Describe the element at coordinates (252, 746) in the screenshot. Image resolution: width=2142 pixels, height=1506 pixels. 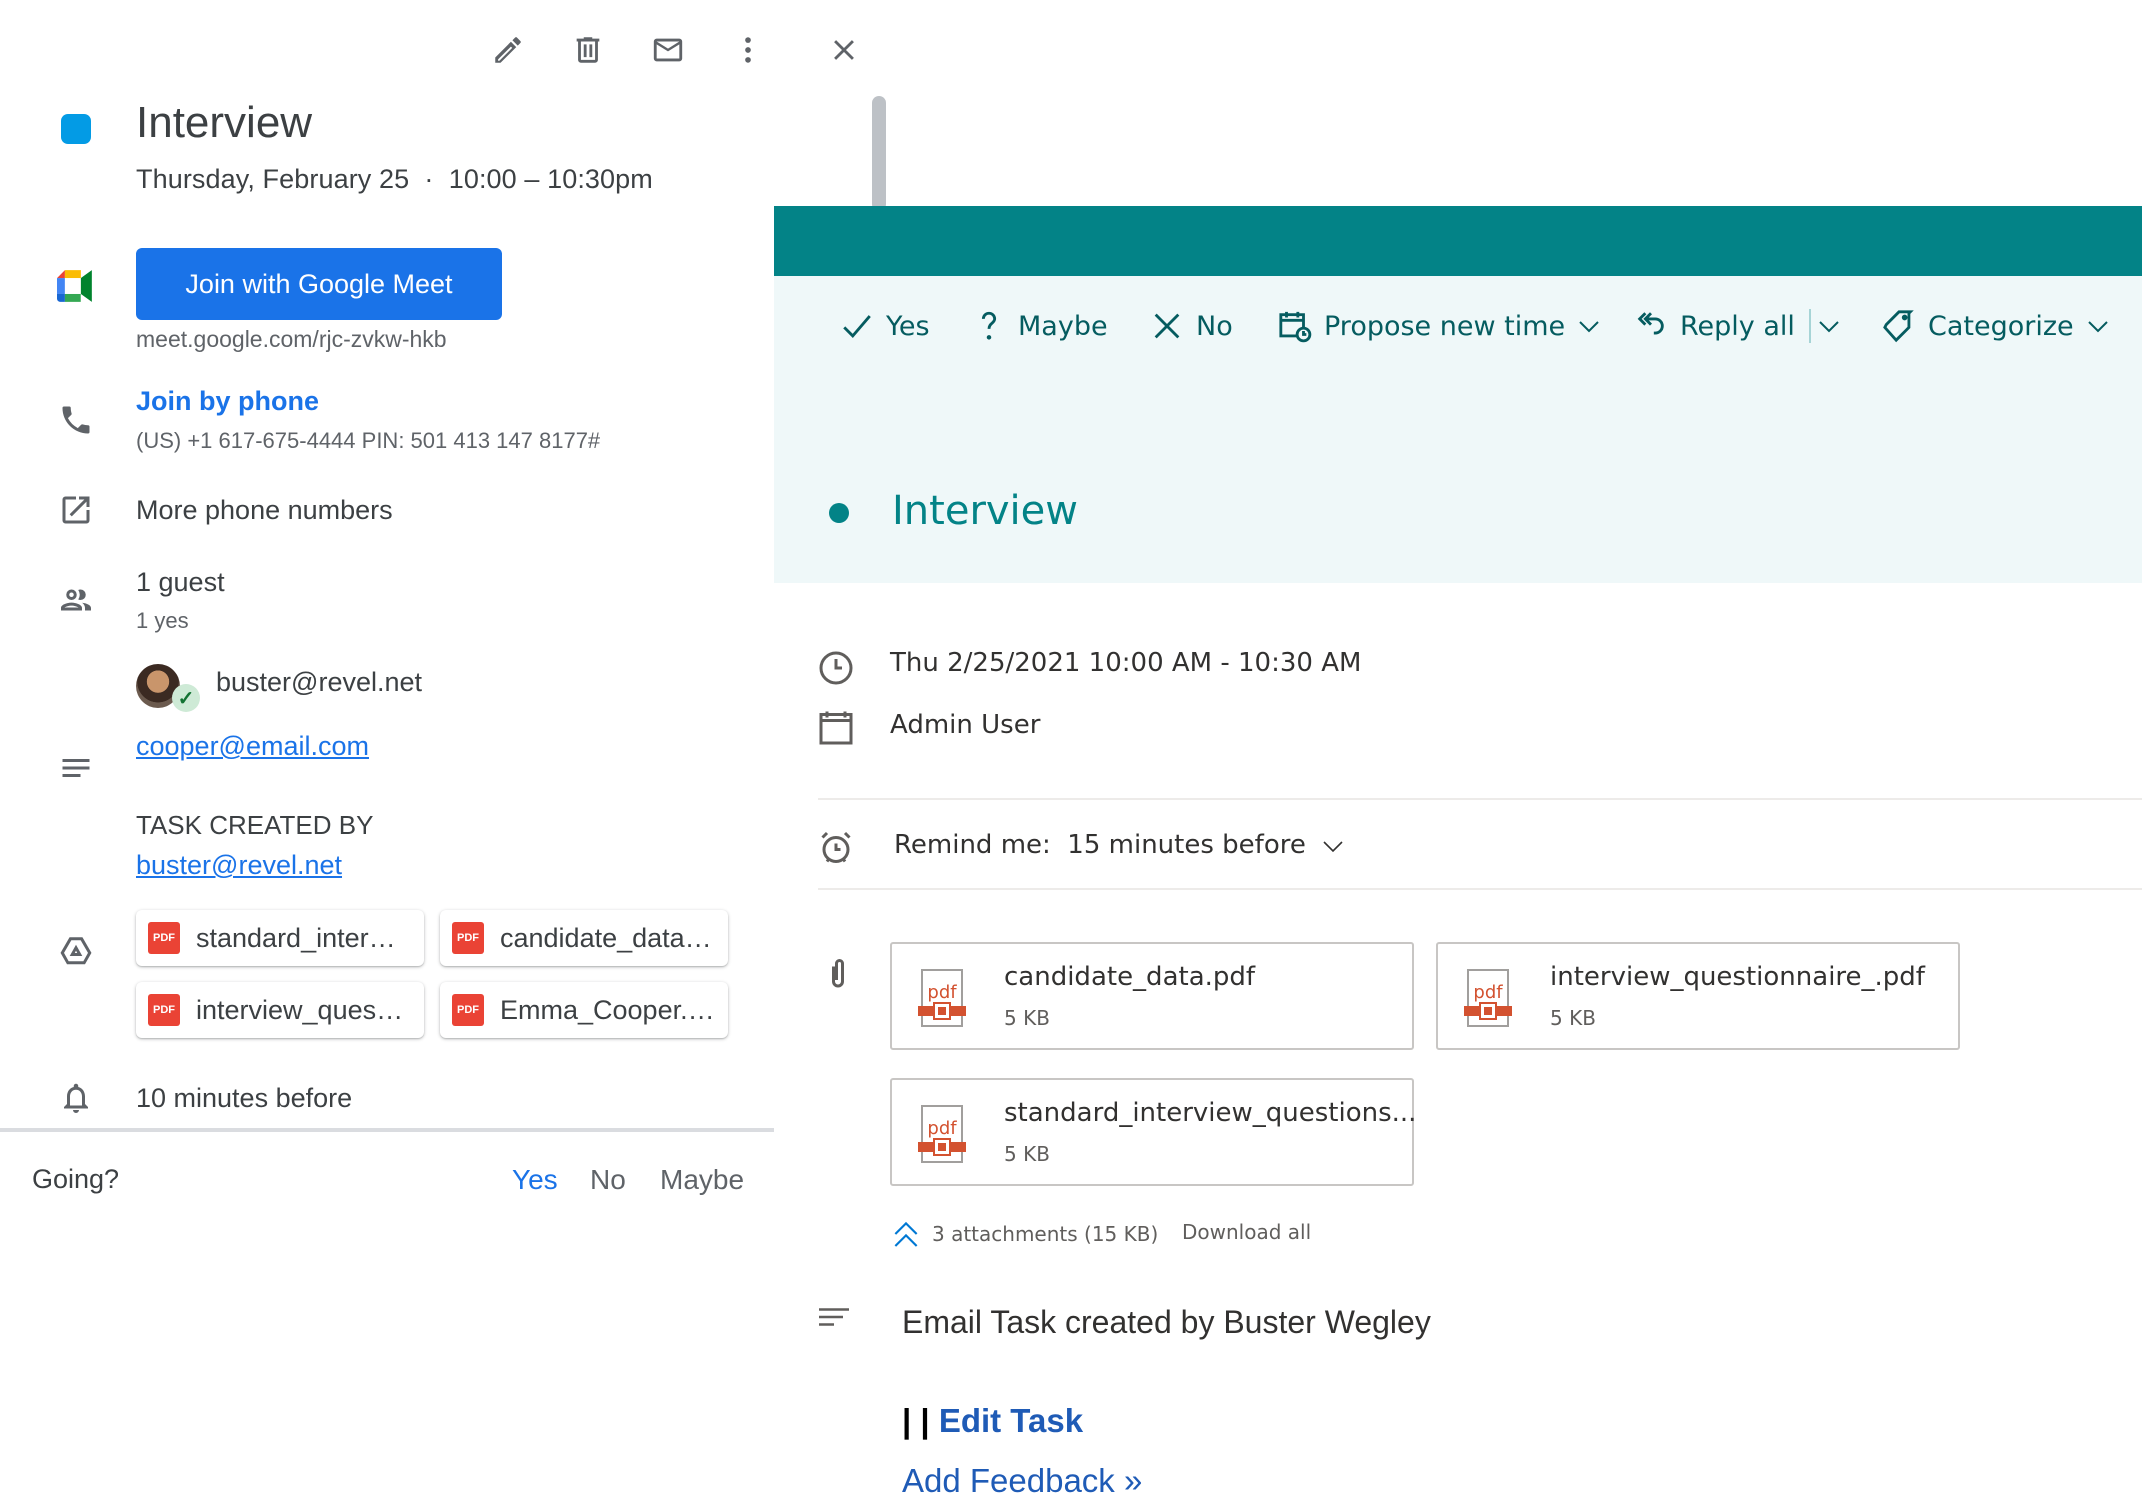
I see `description-email-link: cooper@email.com` at that location.